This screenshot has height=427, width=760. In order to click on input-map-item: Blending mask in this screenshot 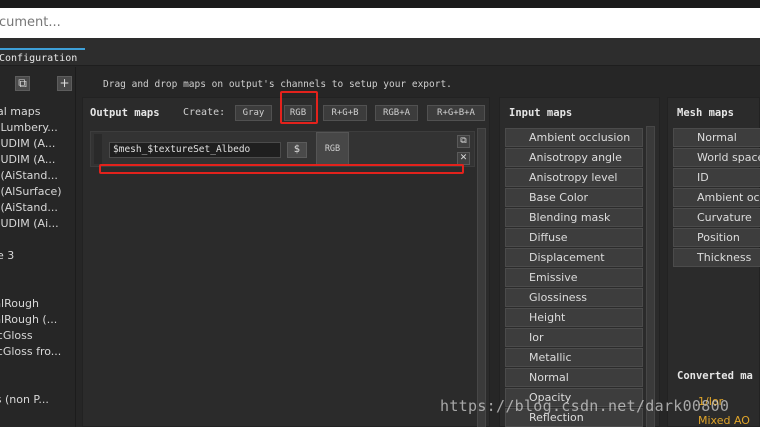, I will do `click(574, 217)`.